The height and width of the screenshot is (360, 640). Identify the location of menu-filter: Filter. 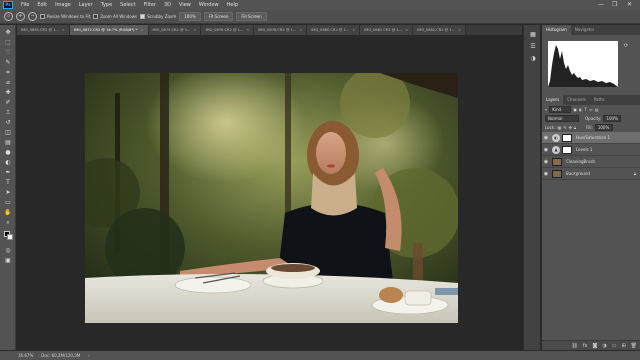
(150, 5).